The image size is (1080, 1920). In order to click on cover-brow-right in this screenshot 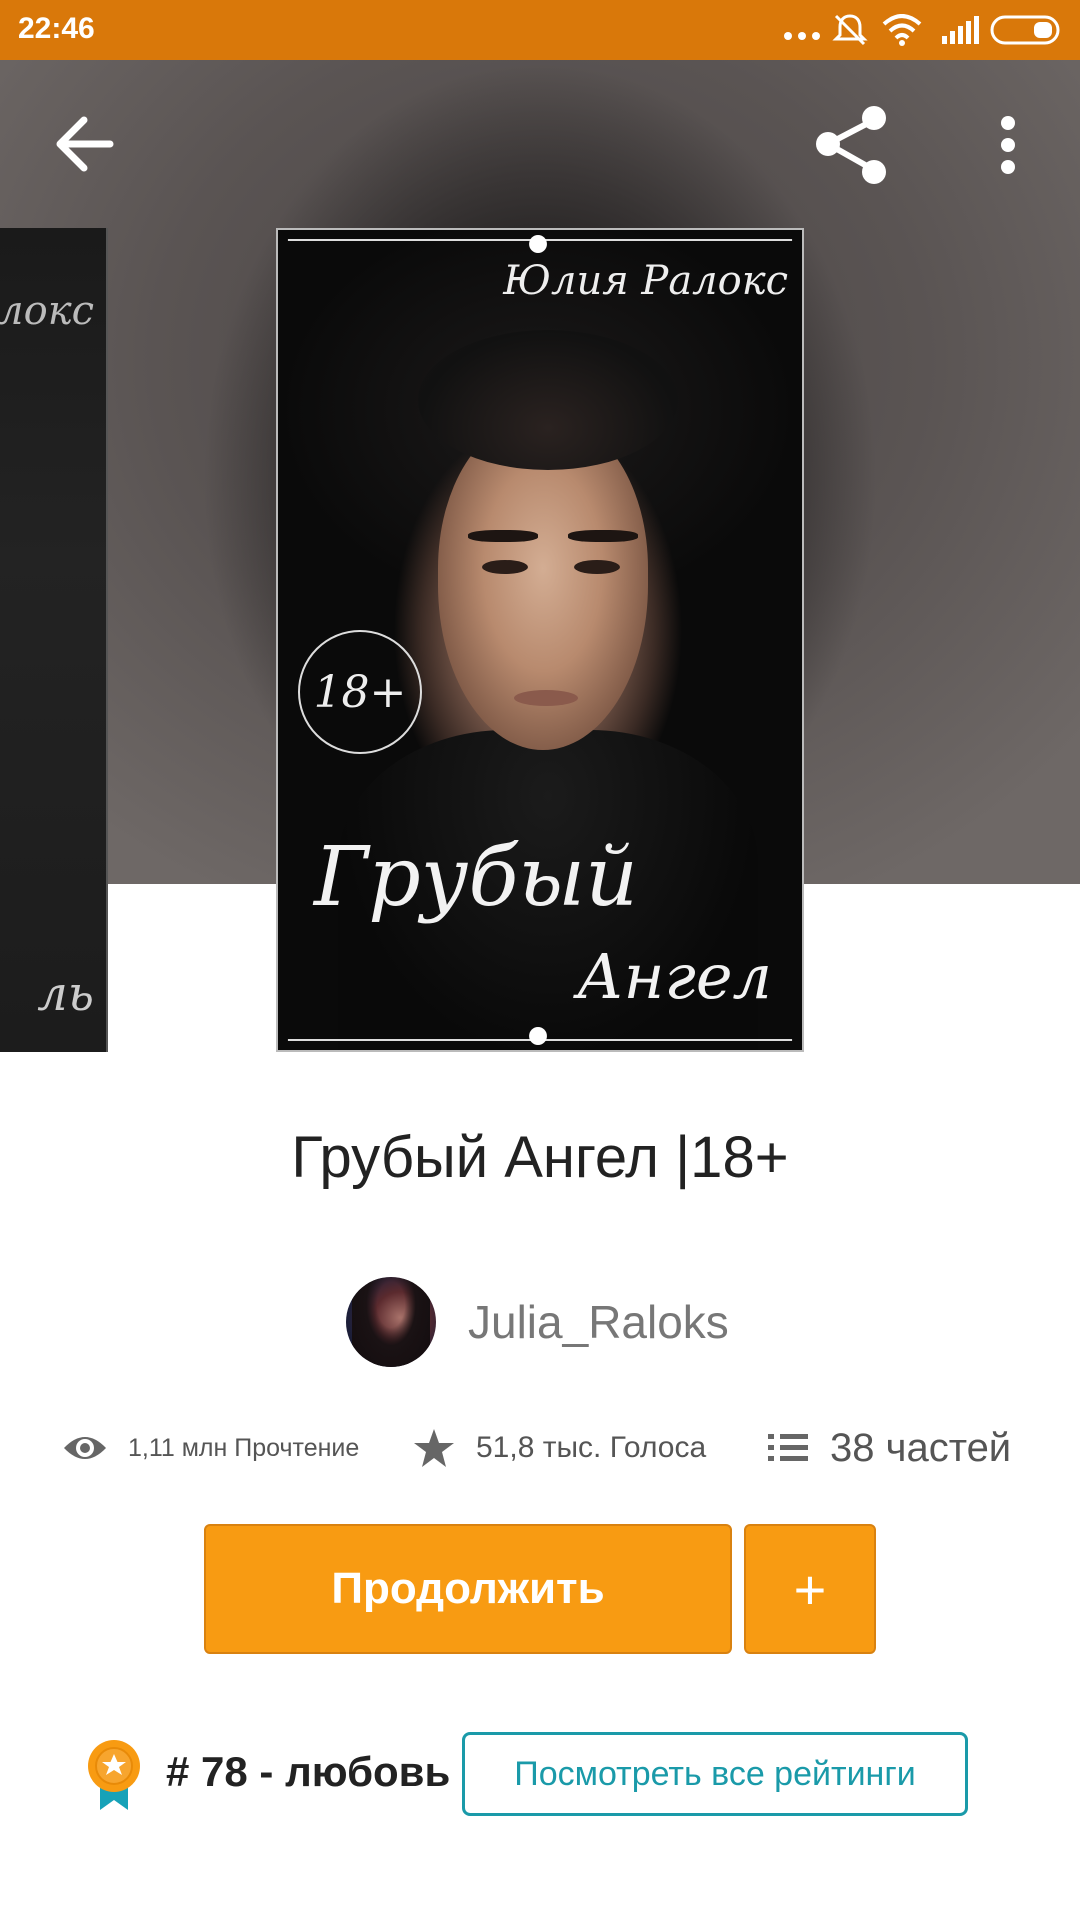, I will do `click(603, 536)`.